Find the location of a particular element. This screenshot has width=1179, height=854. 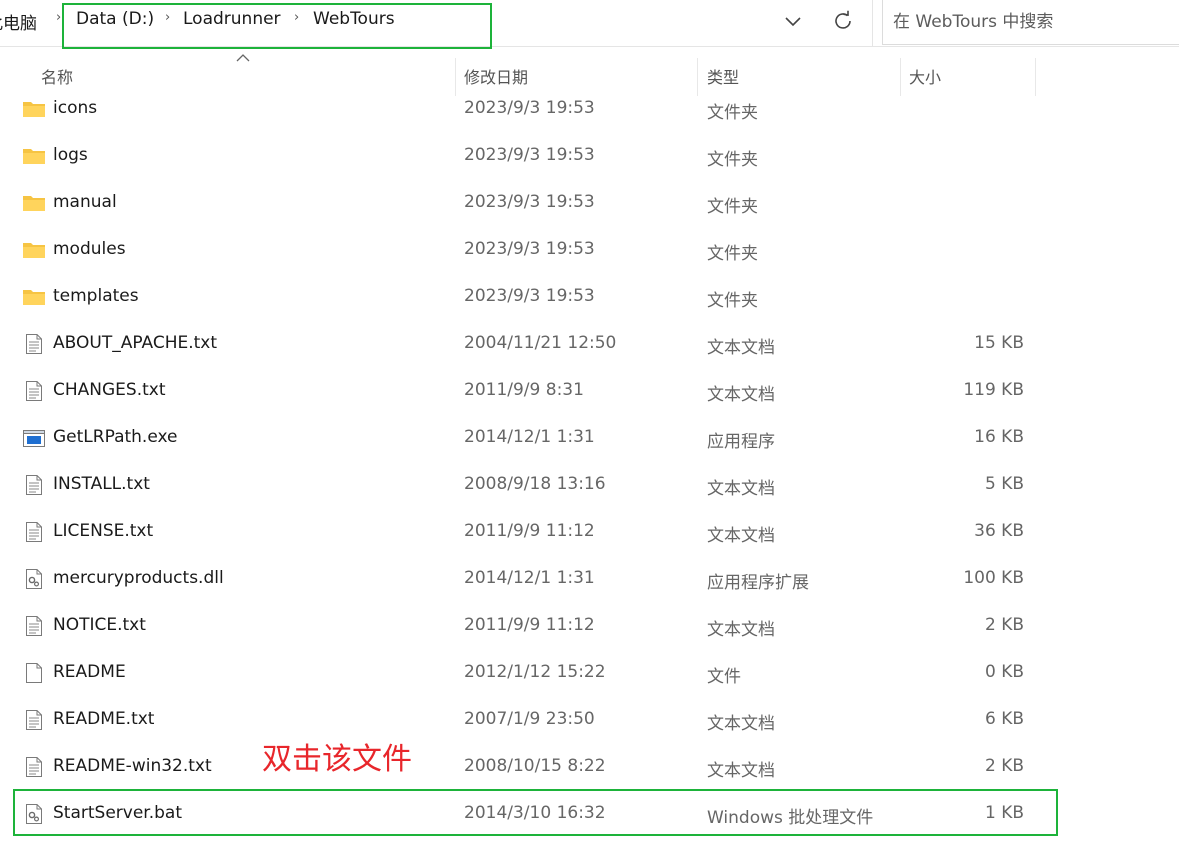

batch-file-icon is located at coordinates (34, 814).